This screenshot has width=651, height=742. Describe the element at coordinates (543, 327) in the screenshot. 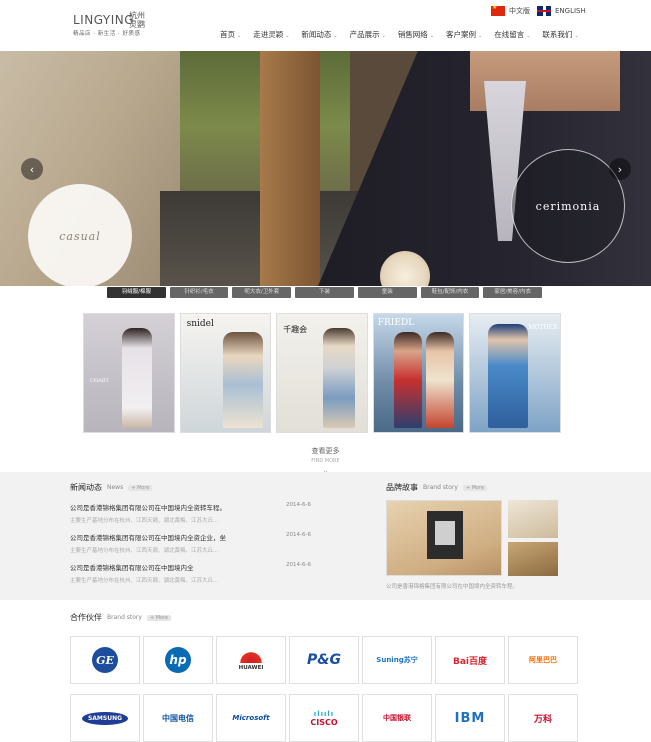

I see `product-brand: MOTHER` at that location.